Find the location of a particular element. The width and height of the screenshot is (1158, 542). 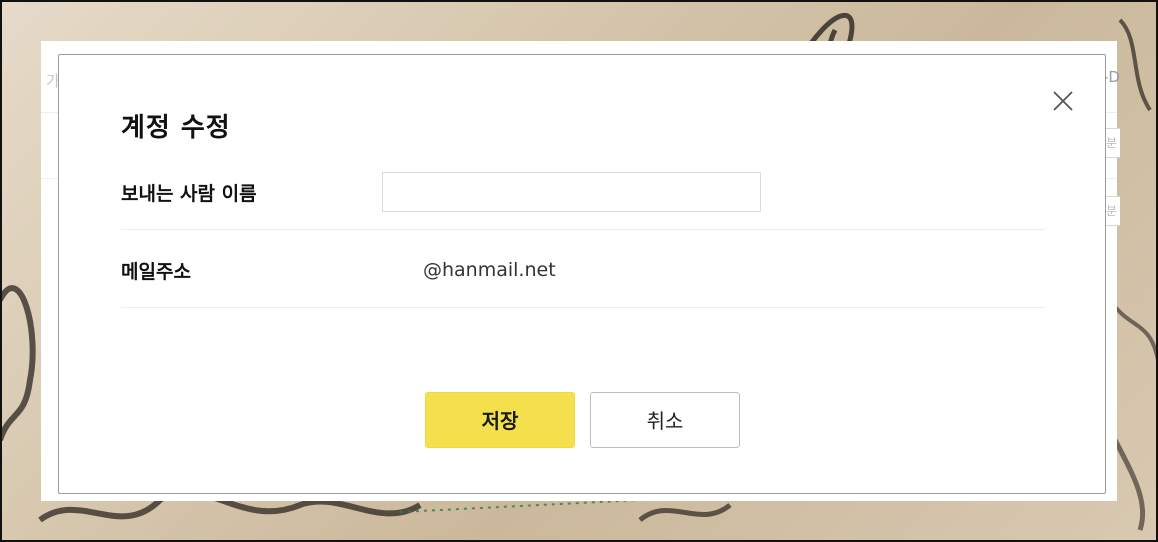

email-label: 메일주소 is located at coordinates (156, 272).